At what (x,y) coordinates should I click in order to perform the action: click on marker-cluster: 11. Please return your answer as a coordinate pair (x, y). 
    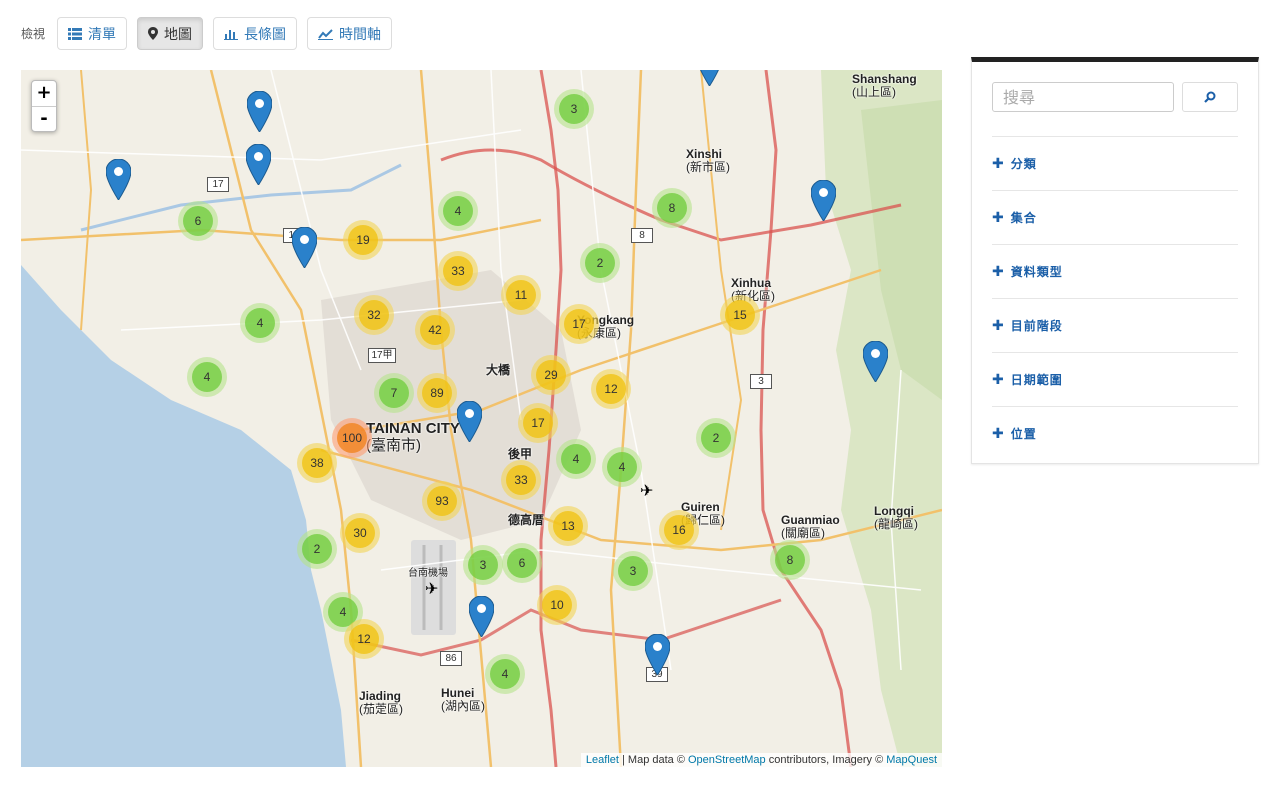
    Looking at the image, I should click on (521, 295).